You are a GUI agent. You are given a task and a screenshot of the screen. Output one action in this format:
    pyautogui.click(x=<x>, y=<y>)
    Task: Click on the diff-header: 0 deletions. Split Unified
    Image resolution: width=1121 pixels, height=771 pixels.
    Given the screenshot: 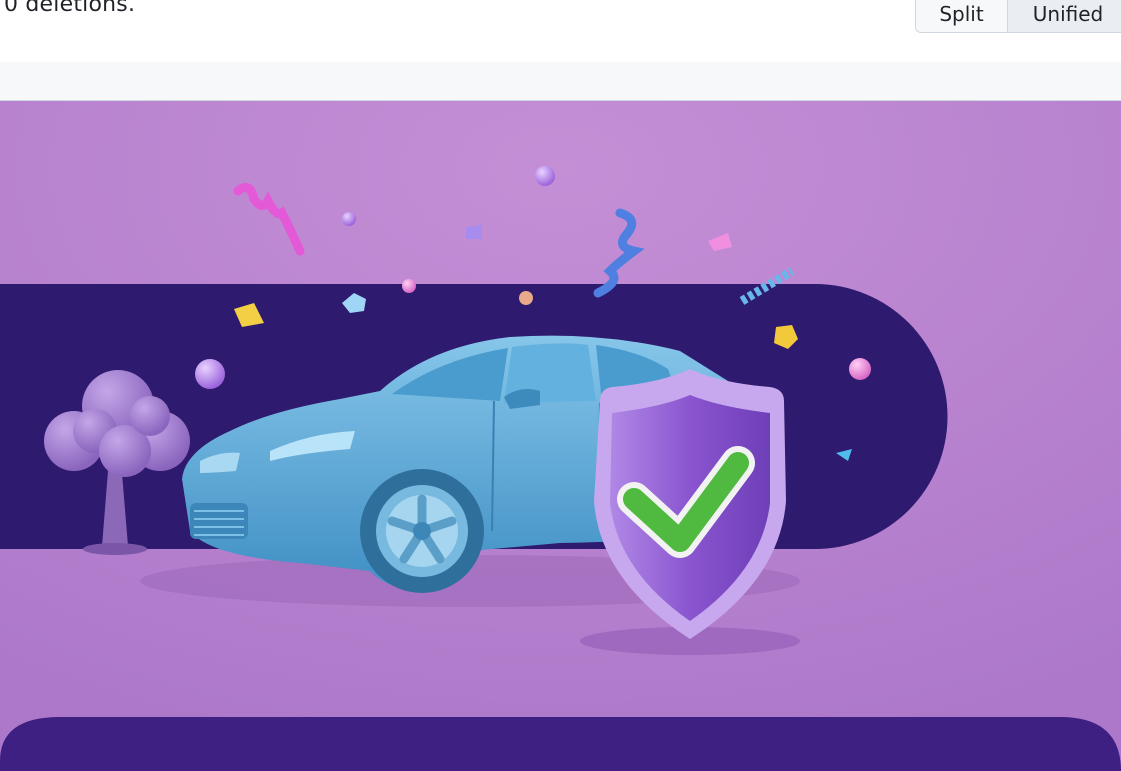 What is the action you would take?
    pyautogui.click(x=560, y=31)
    